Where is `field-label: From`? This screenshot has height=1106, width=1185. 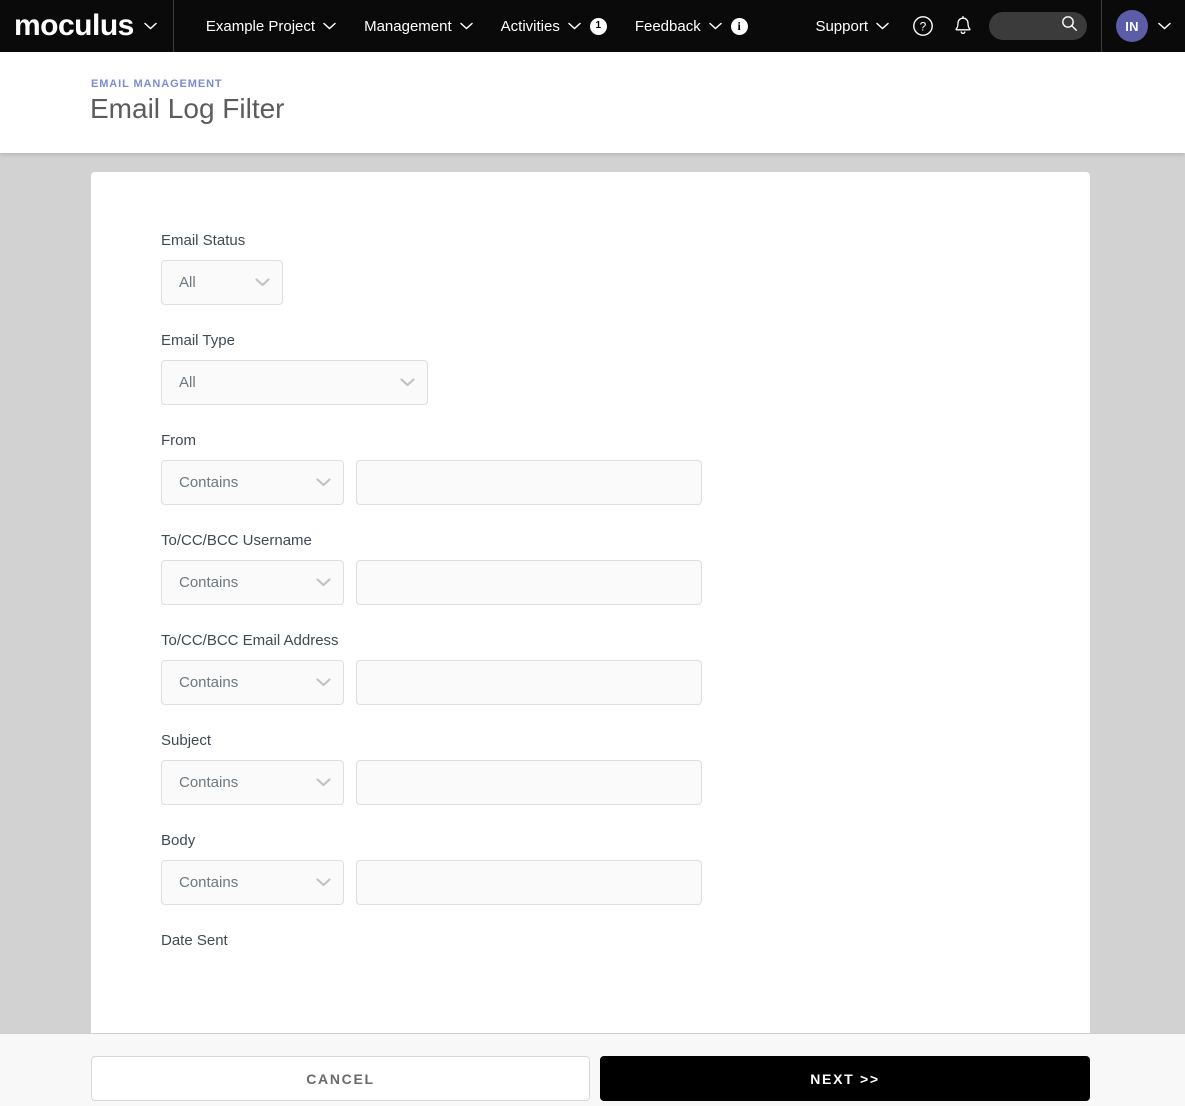
field-label: From is located at coordinates (178, 440).